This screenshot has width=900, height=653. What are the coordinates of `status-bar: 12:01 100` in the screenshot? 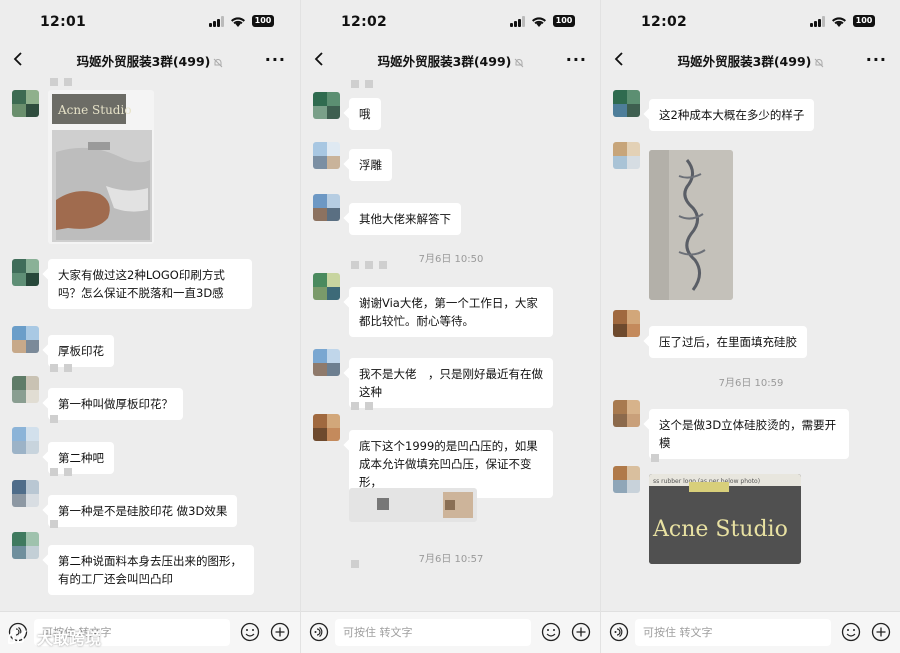 It's located at (150, 20).